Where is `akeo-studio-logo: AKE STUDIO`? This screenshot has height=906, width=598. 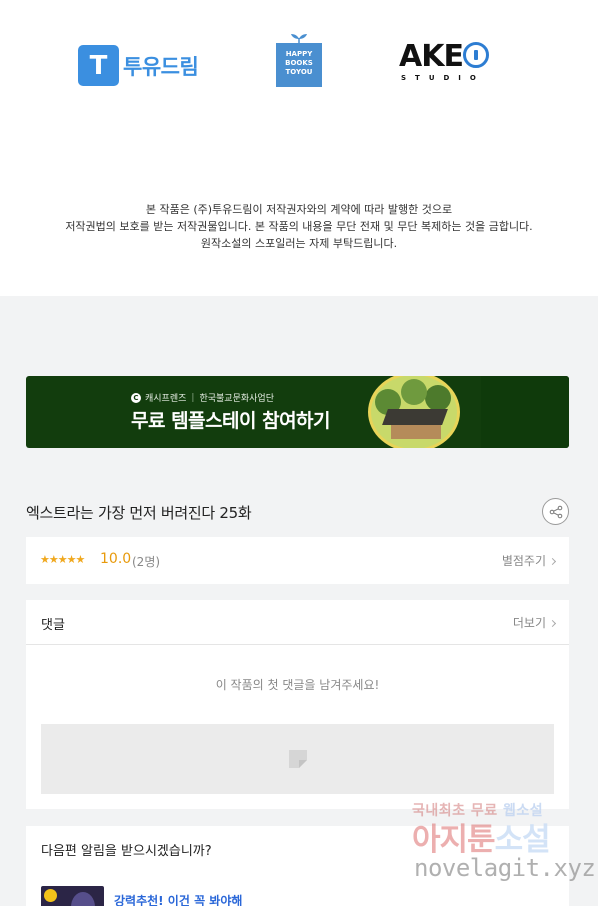 akeo-studio-logo: AKE STUDIO is located at coordinates (447, 65).